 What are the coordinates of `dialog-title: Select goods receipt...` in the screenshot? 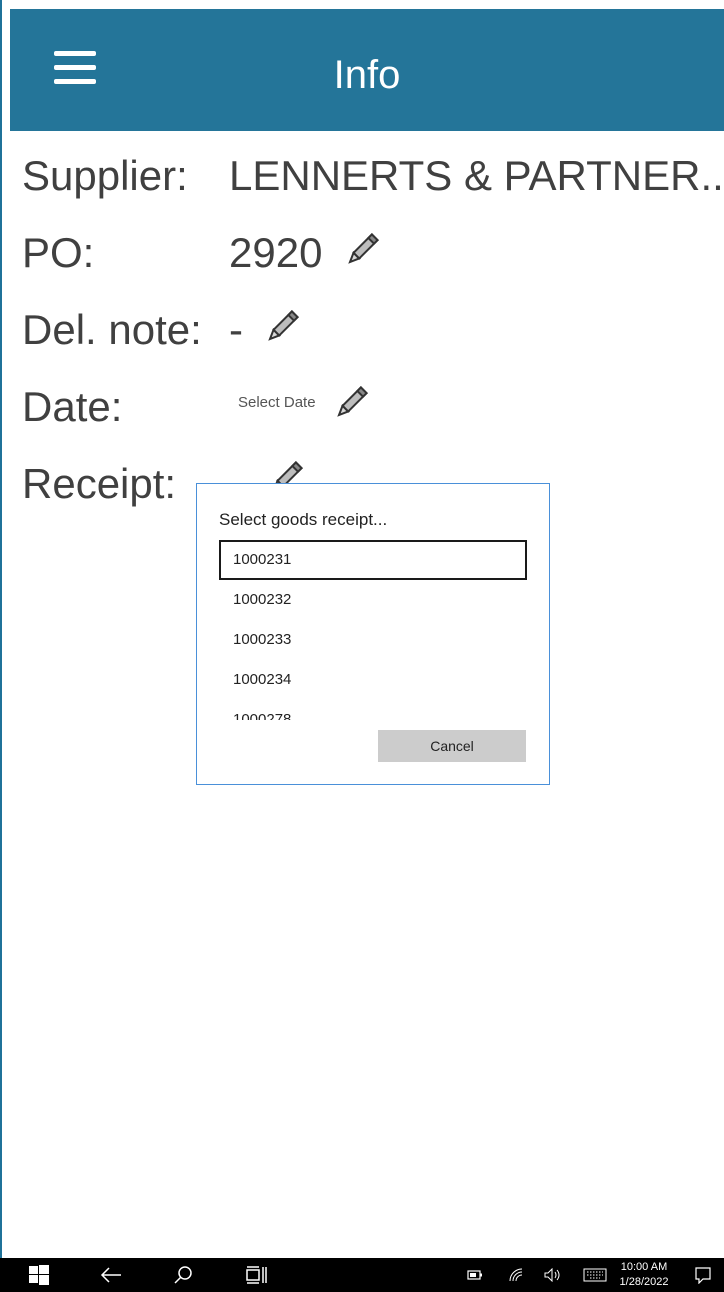 It's located at (303, 519).